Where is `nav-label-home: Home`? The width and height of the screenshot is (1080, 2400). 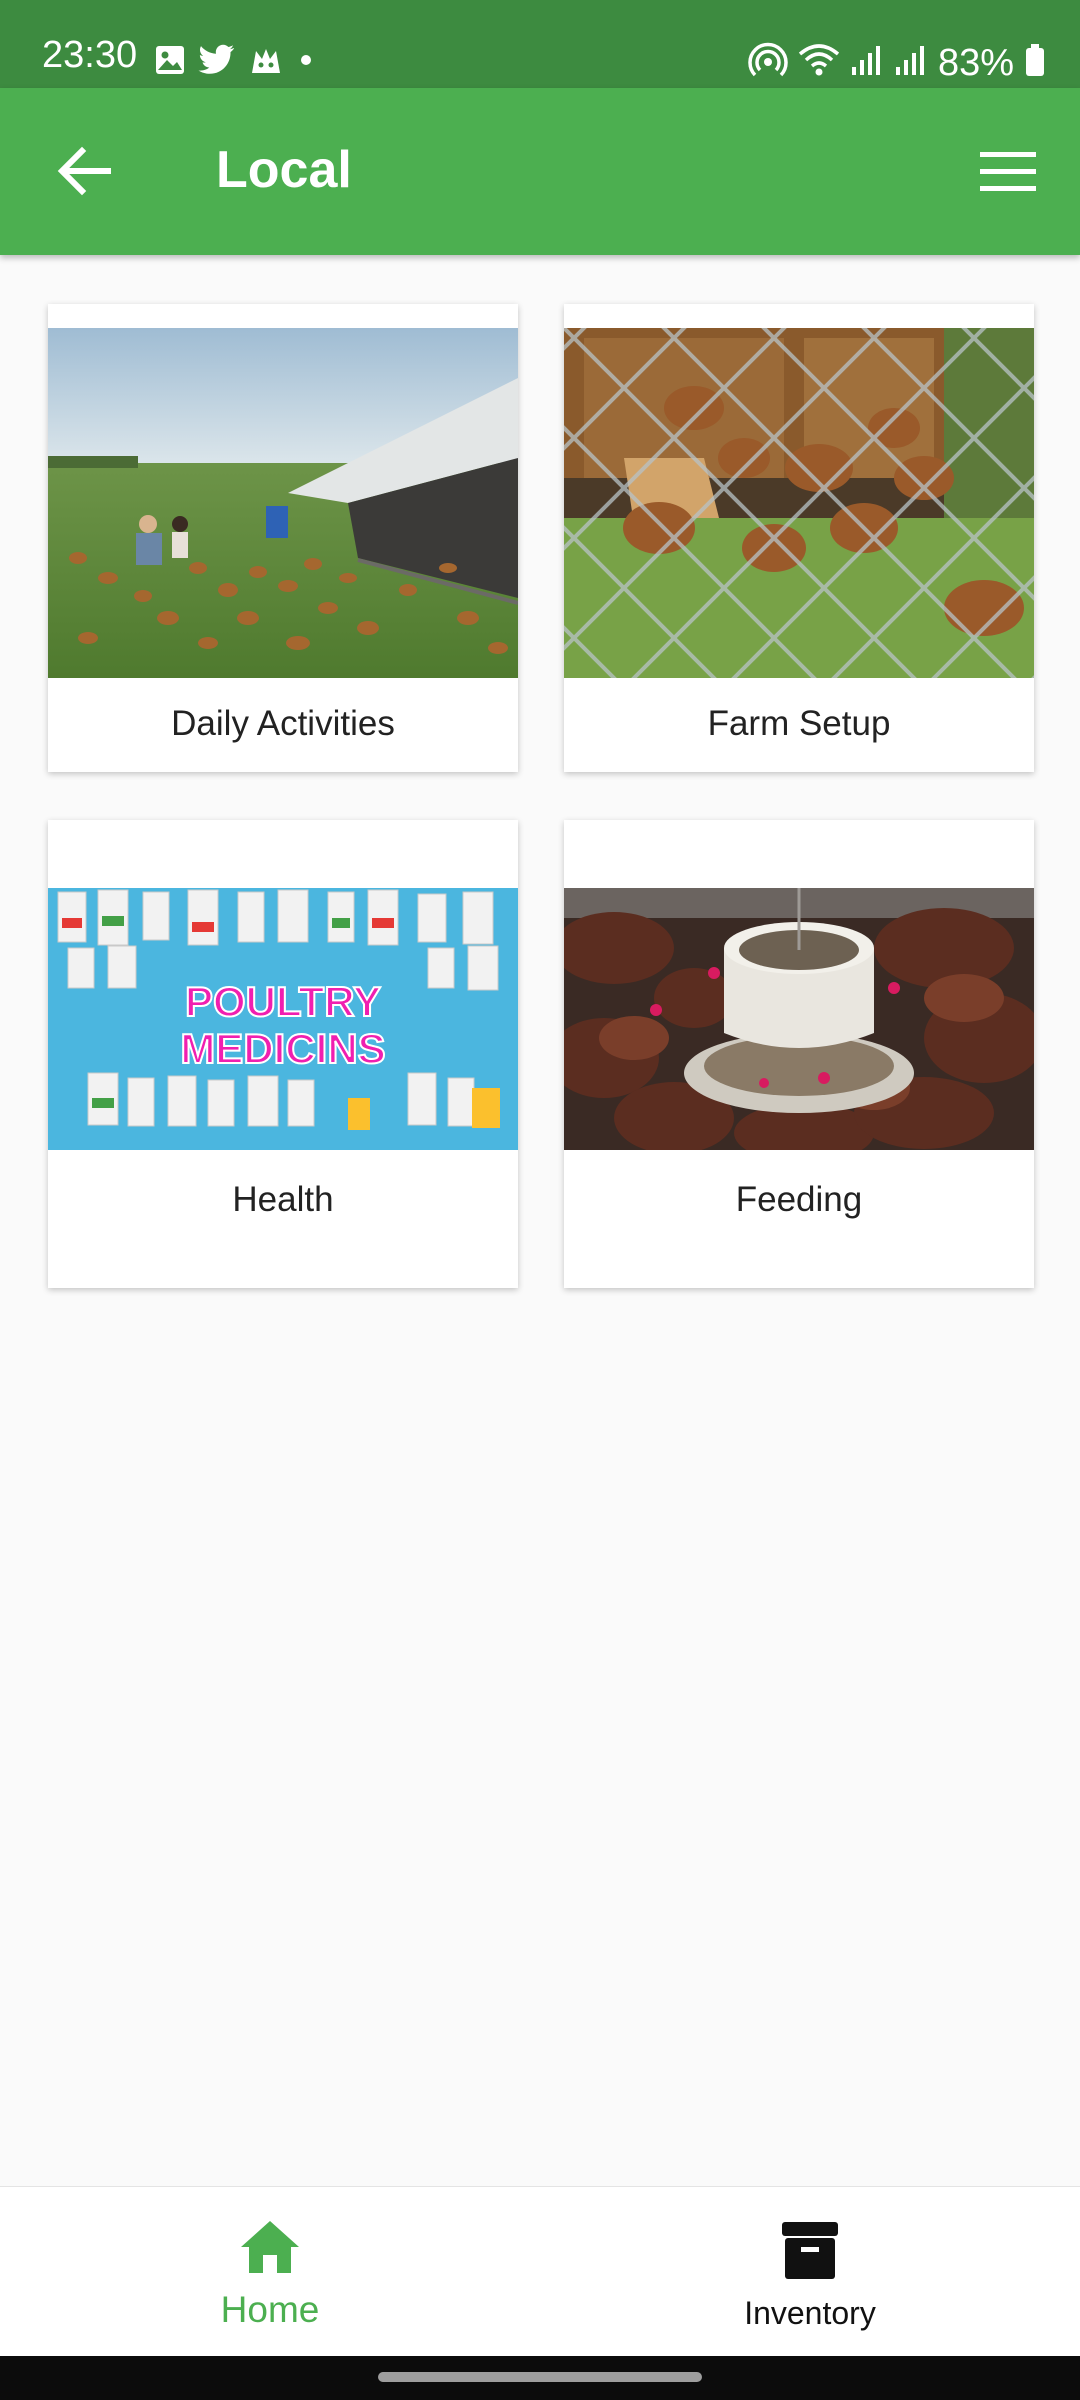 nav-label-home: Home is located at coordinates (270, 2309).